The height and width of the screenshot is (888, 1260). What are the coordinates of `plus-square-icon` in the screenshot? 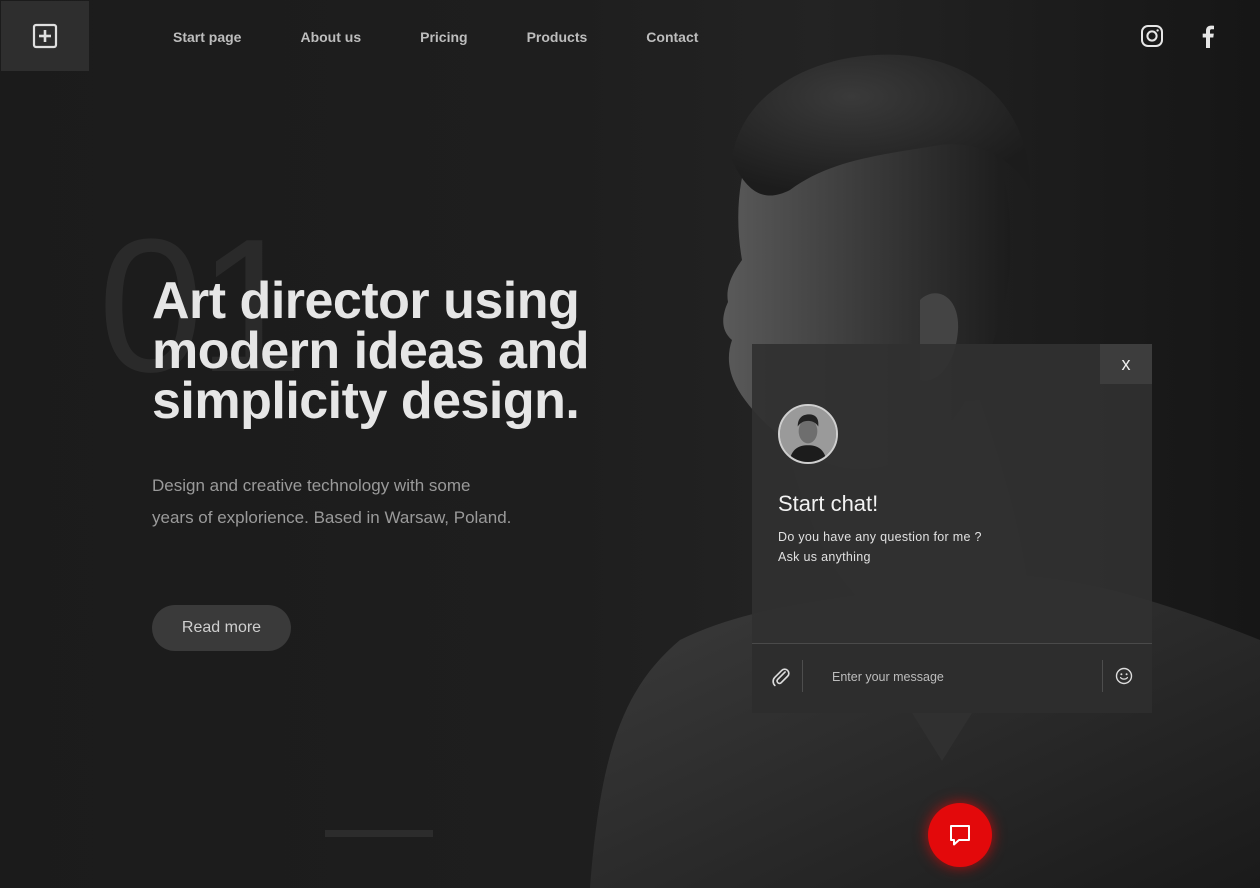 It's located at (45, 36).